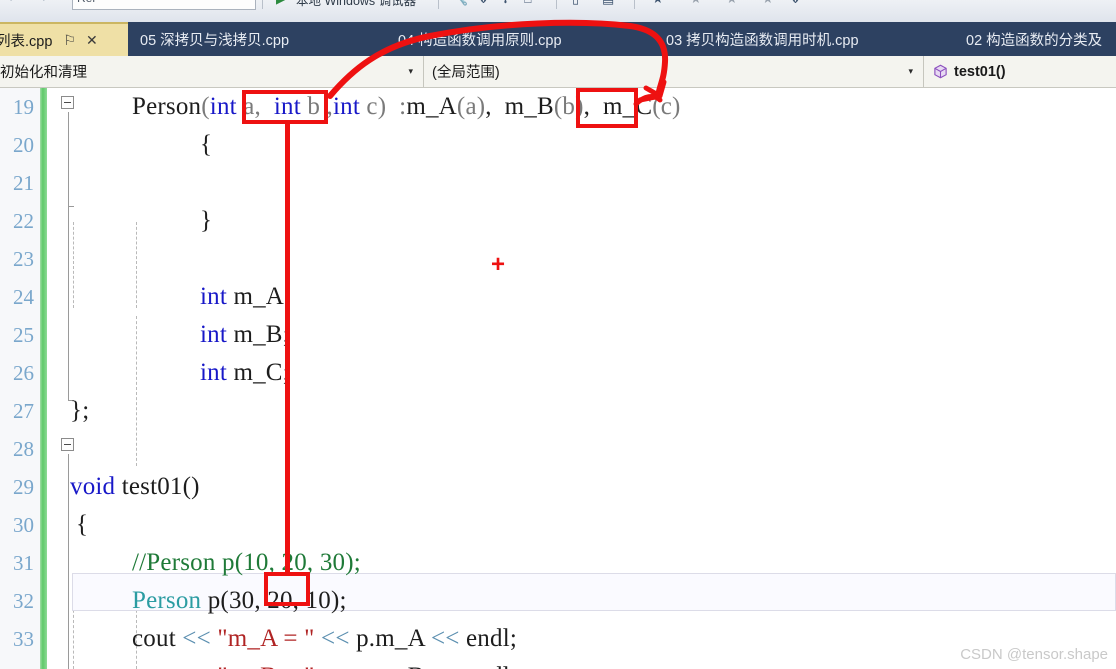 Image resolution: width=1116 pixels, height=669 pixels. I want to click on line-number: 21, so click(23, 183).